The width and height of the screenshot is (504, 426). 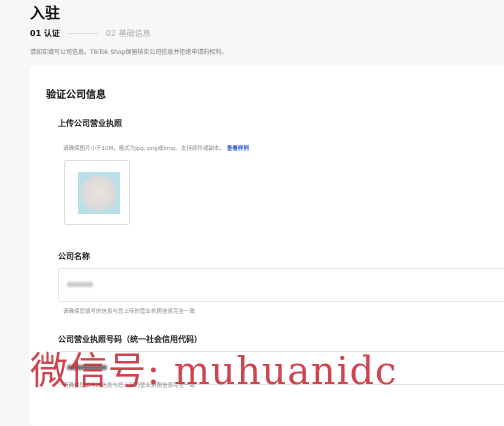 What do you see at coordinates (144, 149) in the screenshot?
I see `license-upload-hint-text: 请确保图片小于10M，格式为jpg, png或bmp。支持原件或副本。` at bounding box center [144, 149].